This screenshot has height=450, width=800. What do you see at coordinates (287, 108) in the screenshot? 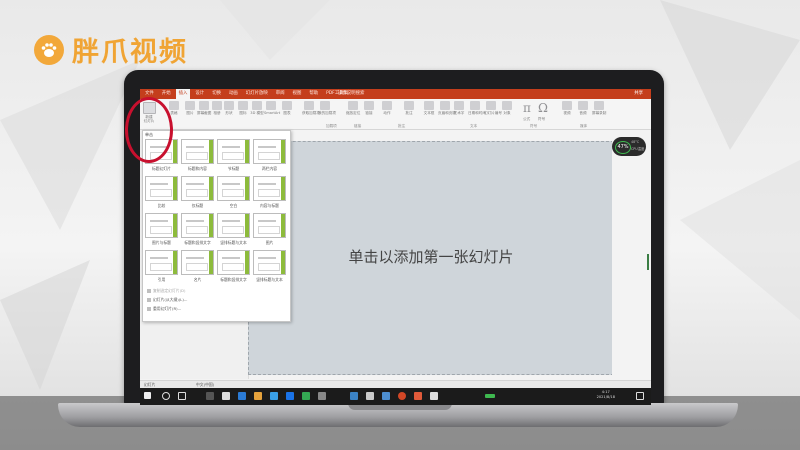
I see `ribbon-chart-button: 图表` at bounding box center [287, 108].